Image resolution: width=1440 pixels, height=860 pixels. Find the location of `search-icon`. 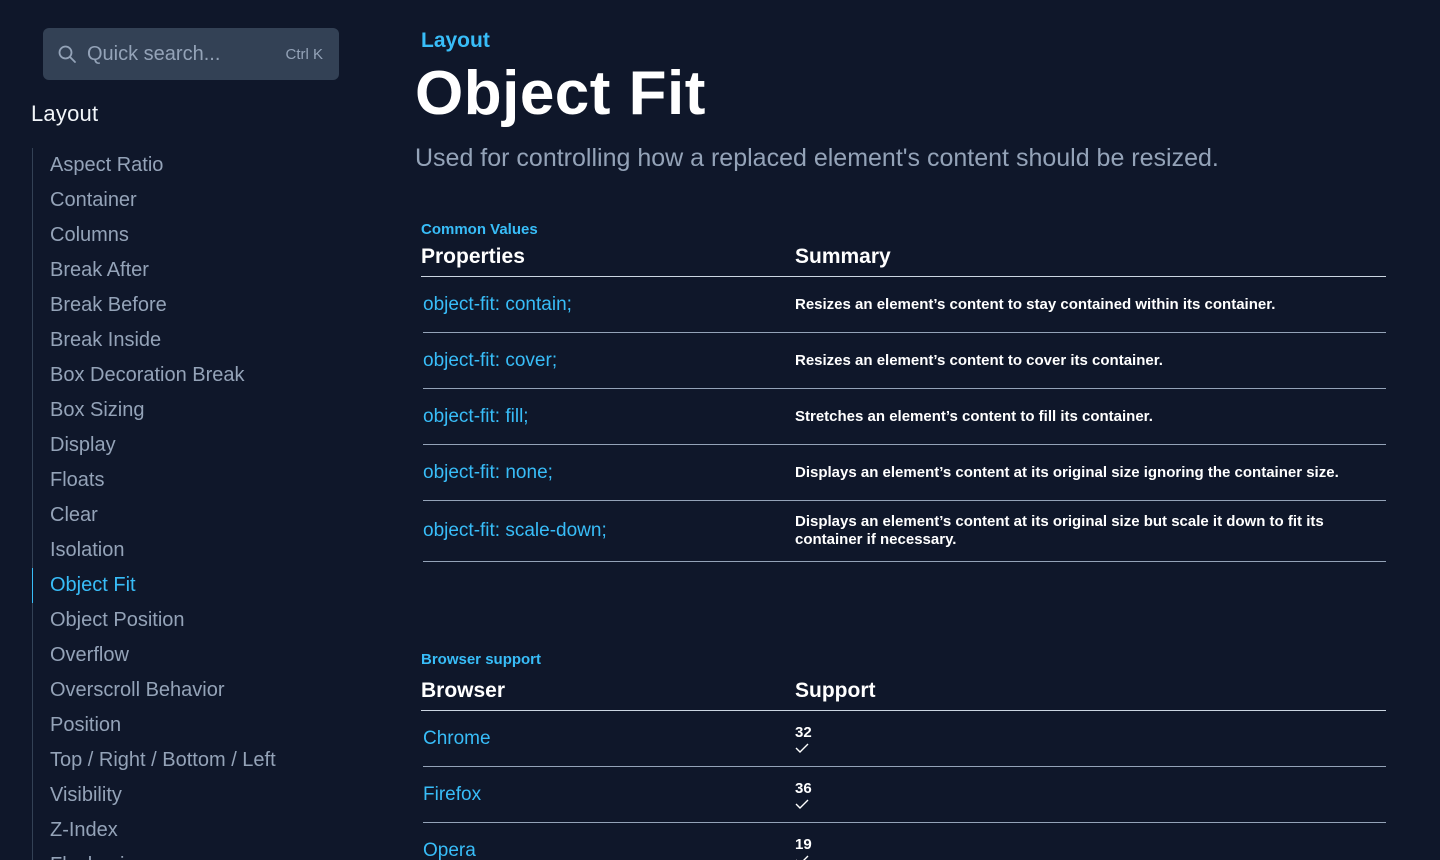

search-icon is located at coordinates (67, 54).